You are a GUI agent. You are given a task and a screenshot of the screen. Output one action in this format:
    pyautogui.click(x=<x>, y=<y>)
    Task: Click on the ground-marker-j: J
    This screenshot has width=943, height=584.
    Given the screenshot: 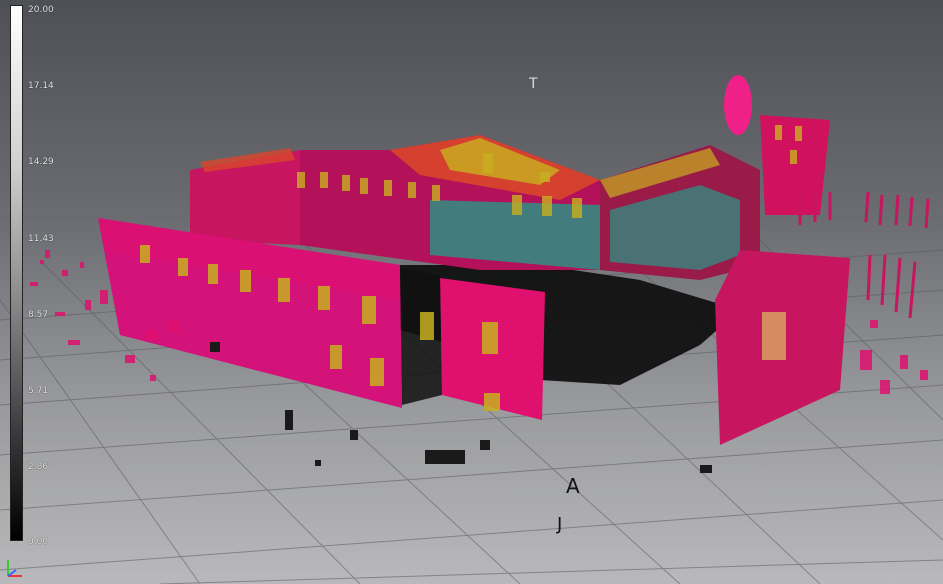 What is the action you would take?
    pyautogui.click(x=560, y=524)
    